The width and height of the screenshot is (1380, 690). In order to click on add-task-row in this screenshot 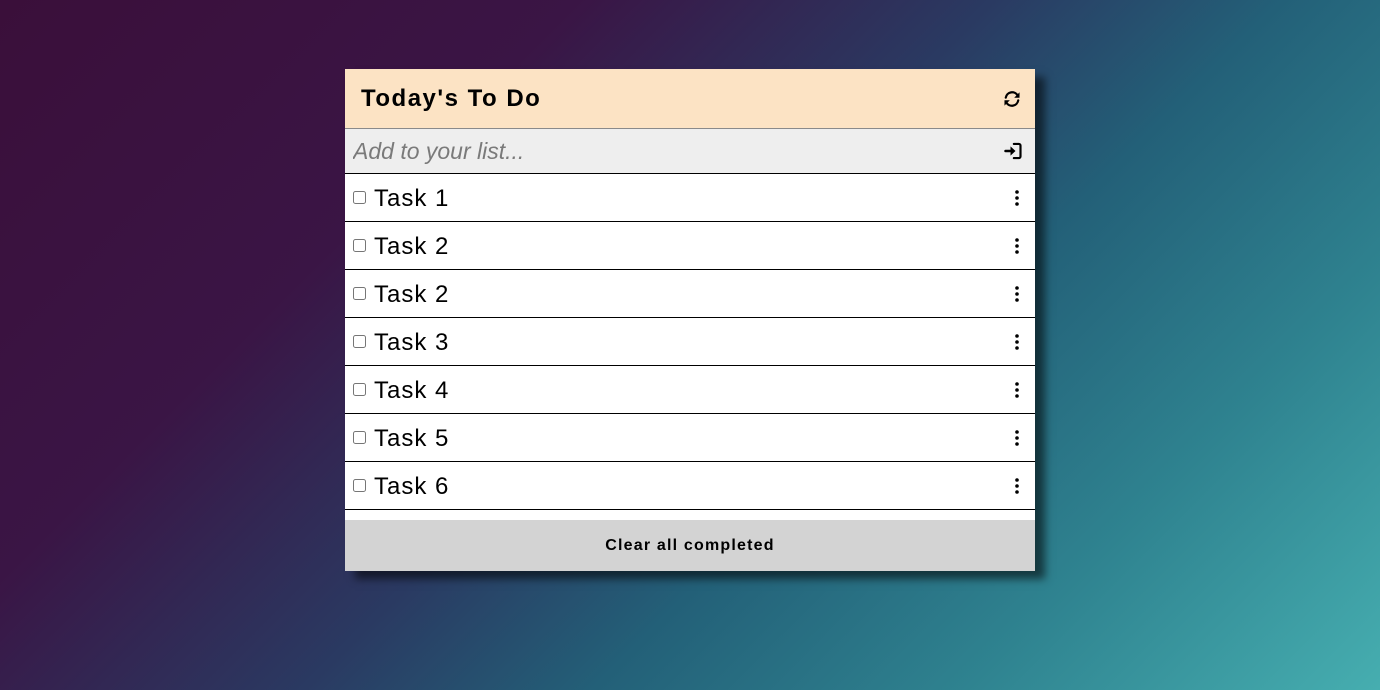, I will do `click(690, 151)`.